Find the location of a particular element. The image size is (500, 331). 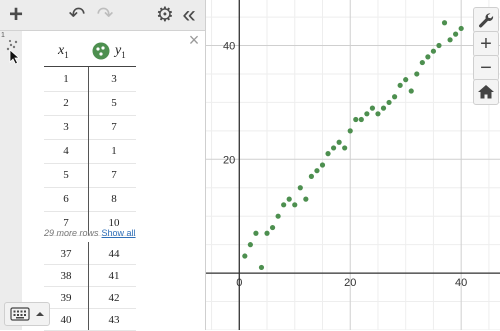

x-cell: 3 is located at coordinates (66, 127).